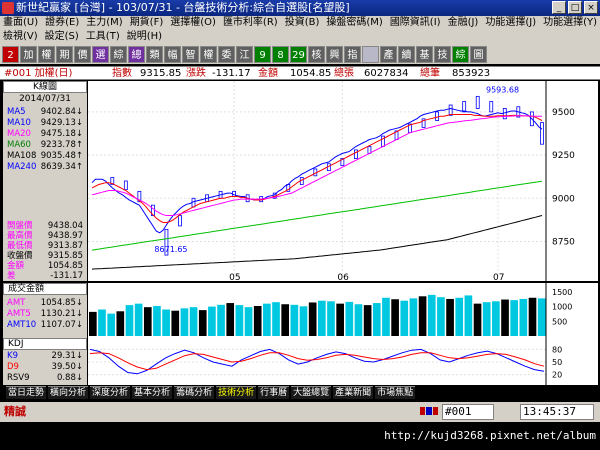  I want to click on signal-red, so click(423, 411).